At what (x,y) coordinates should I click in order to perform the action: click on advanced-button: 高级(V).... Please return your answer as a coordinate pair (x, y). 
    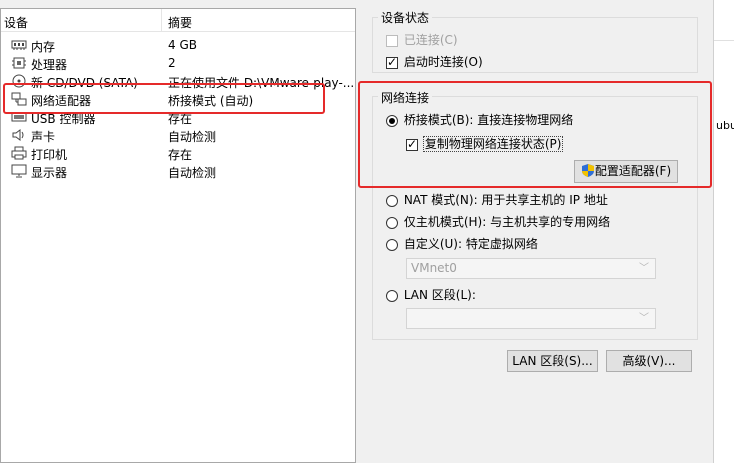
    Looking at the image, I should click on (649, 361).